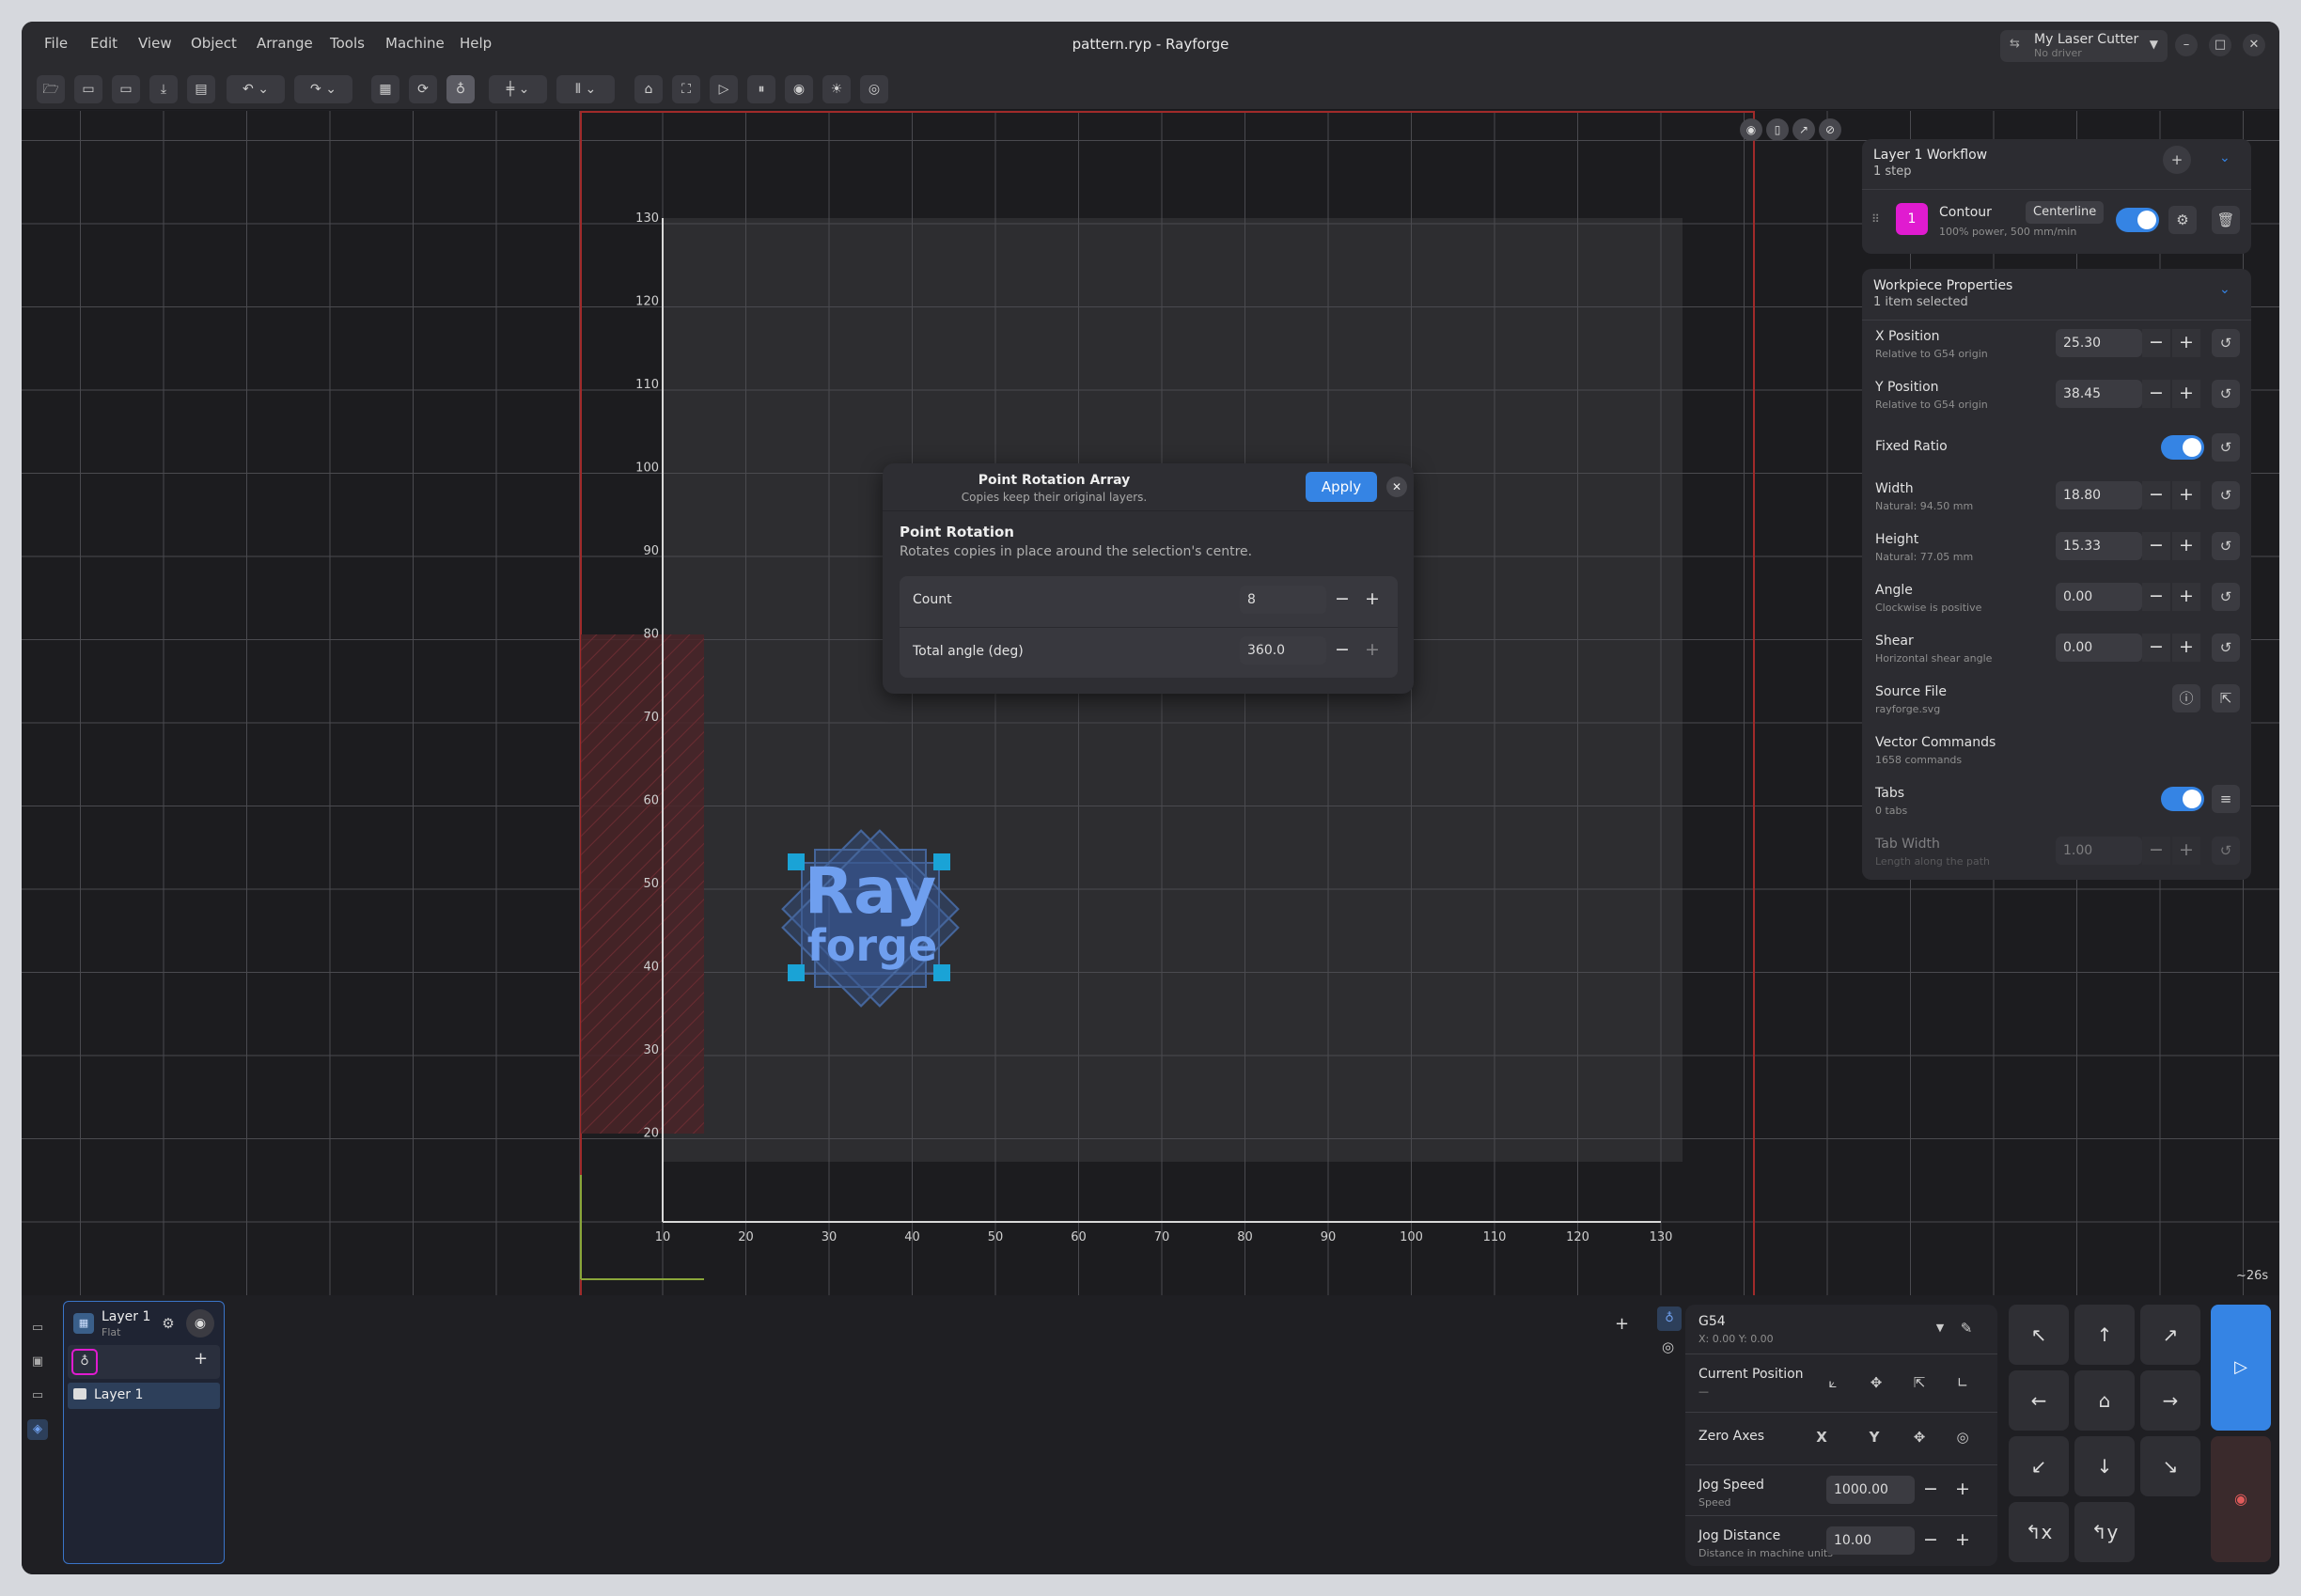  What do you see at coordinates (460, 89) in the screenshot?
I see `travel-icon: ♁` at bounding box center [460, 89].